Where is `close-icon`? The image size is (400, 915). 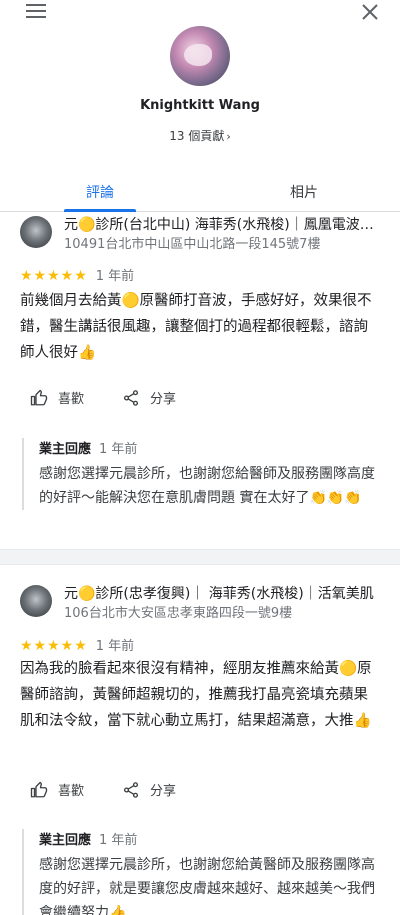 close-icon is located at coordinates (370, 12).